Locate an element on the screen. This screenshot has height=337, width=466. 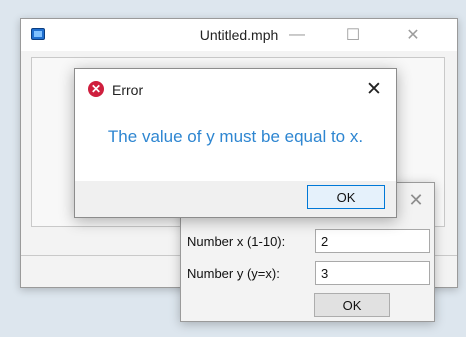
window-title: Untitled.mph is located at coordinates (239, 35).